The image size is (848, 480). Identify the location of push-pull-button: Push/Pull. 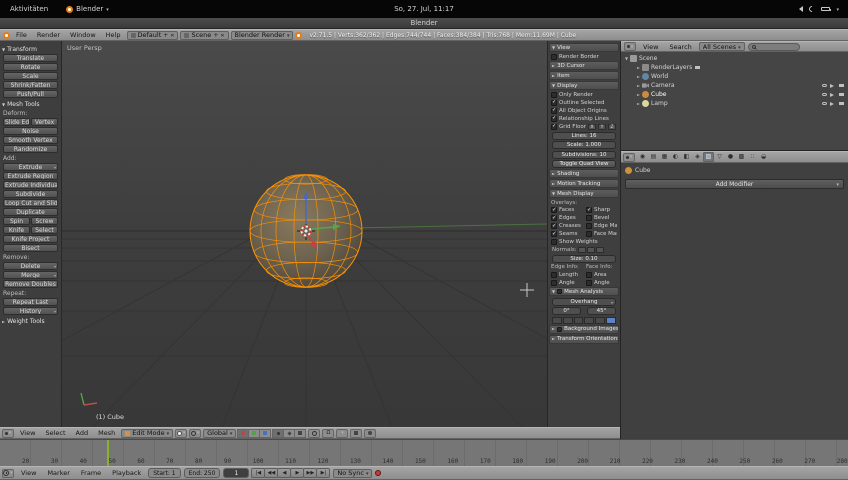
(30, 94).